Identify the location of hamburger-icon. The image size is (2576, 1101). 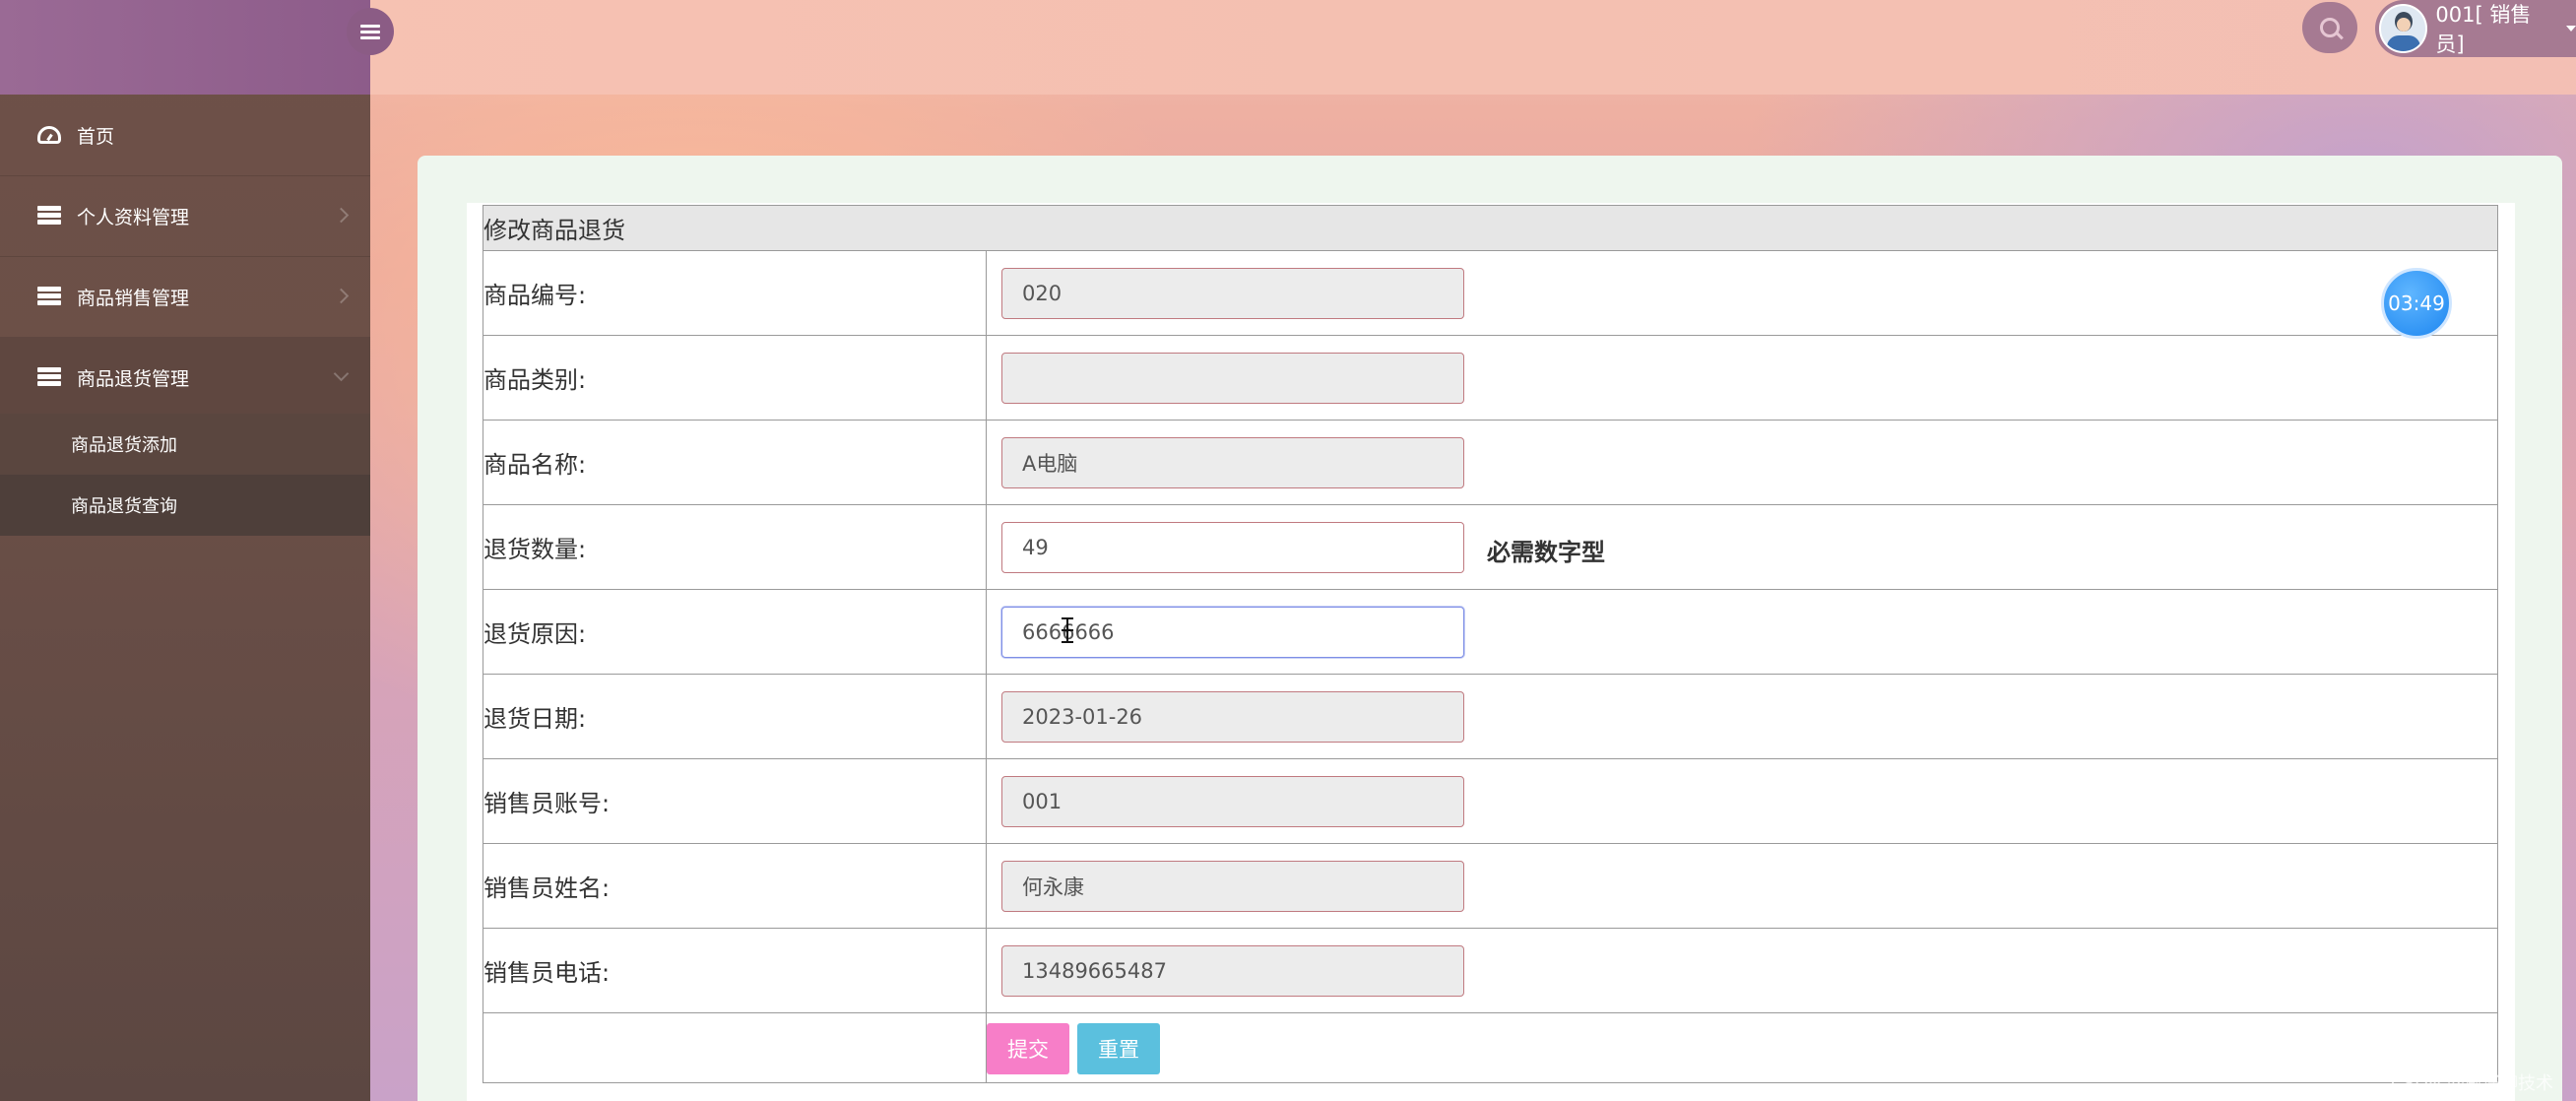
(370, 32).